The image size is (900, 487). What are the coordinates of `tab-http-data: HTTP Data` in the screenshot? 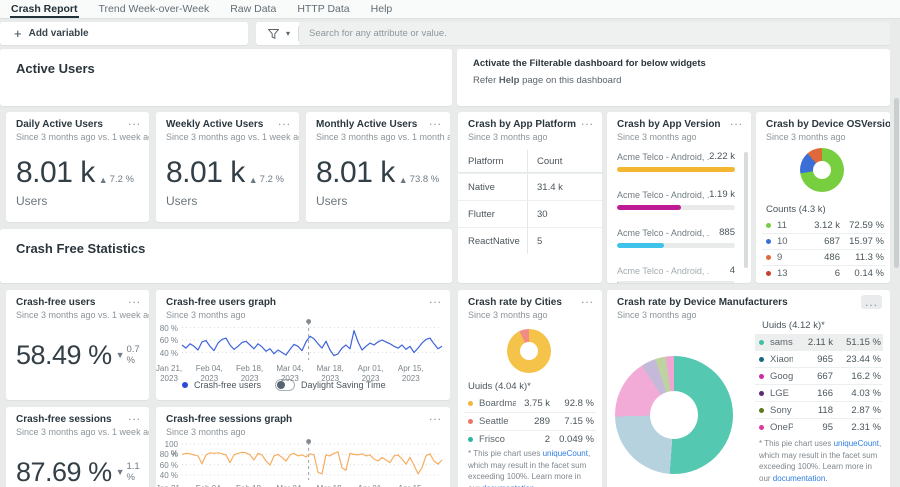 It's located at (323, 9).